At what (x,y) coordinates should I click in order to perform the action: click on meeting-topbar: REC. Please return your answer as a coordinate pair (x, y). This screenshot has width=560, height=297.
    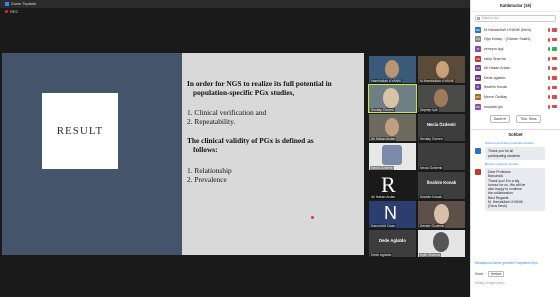
    Looking at the image, I should click on (235, 12).